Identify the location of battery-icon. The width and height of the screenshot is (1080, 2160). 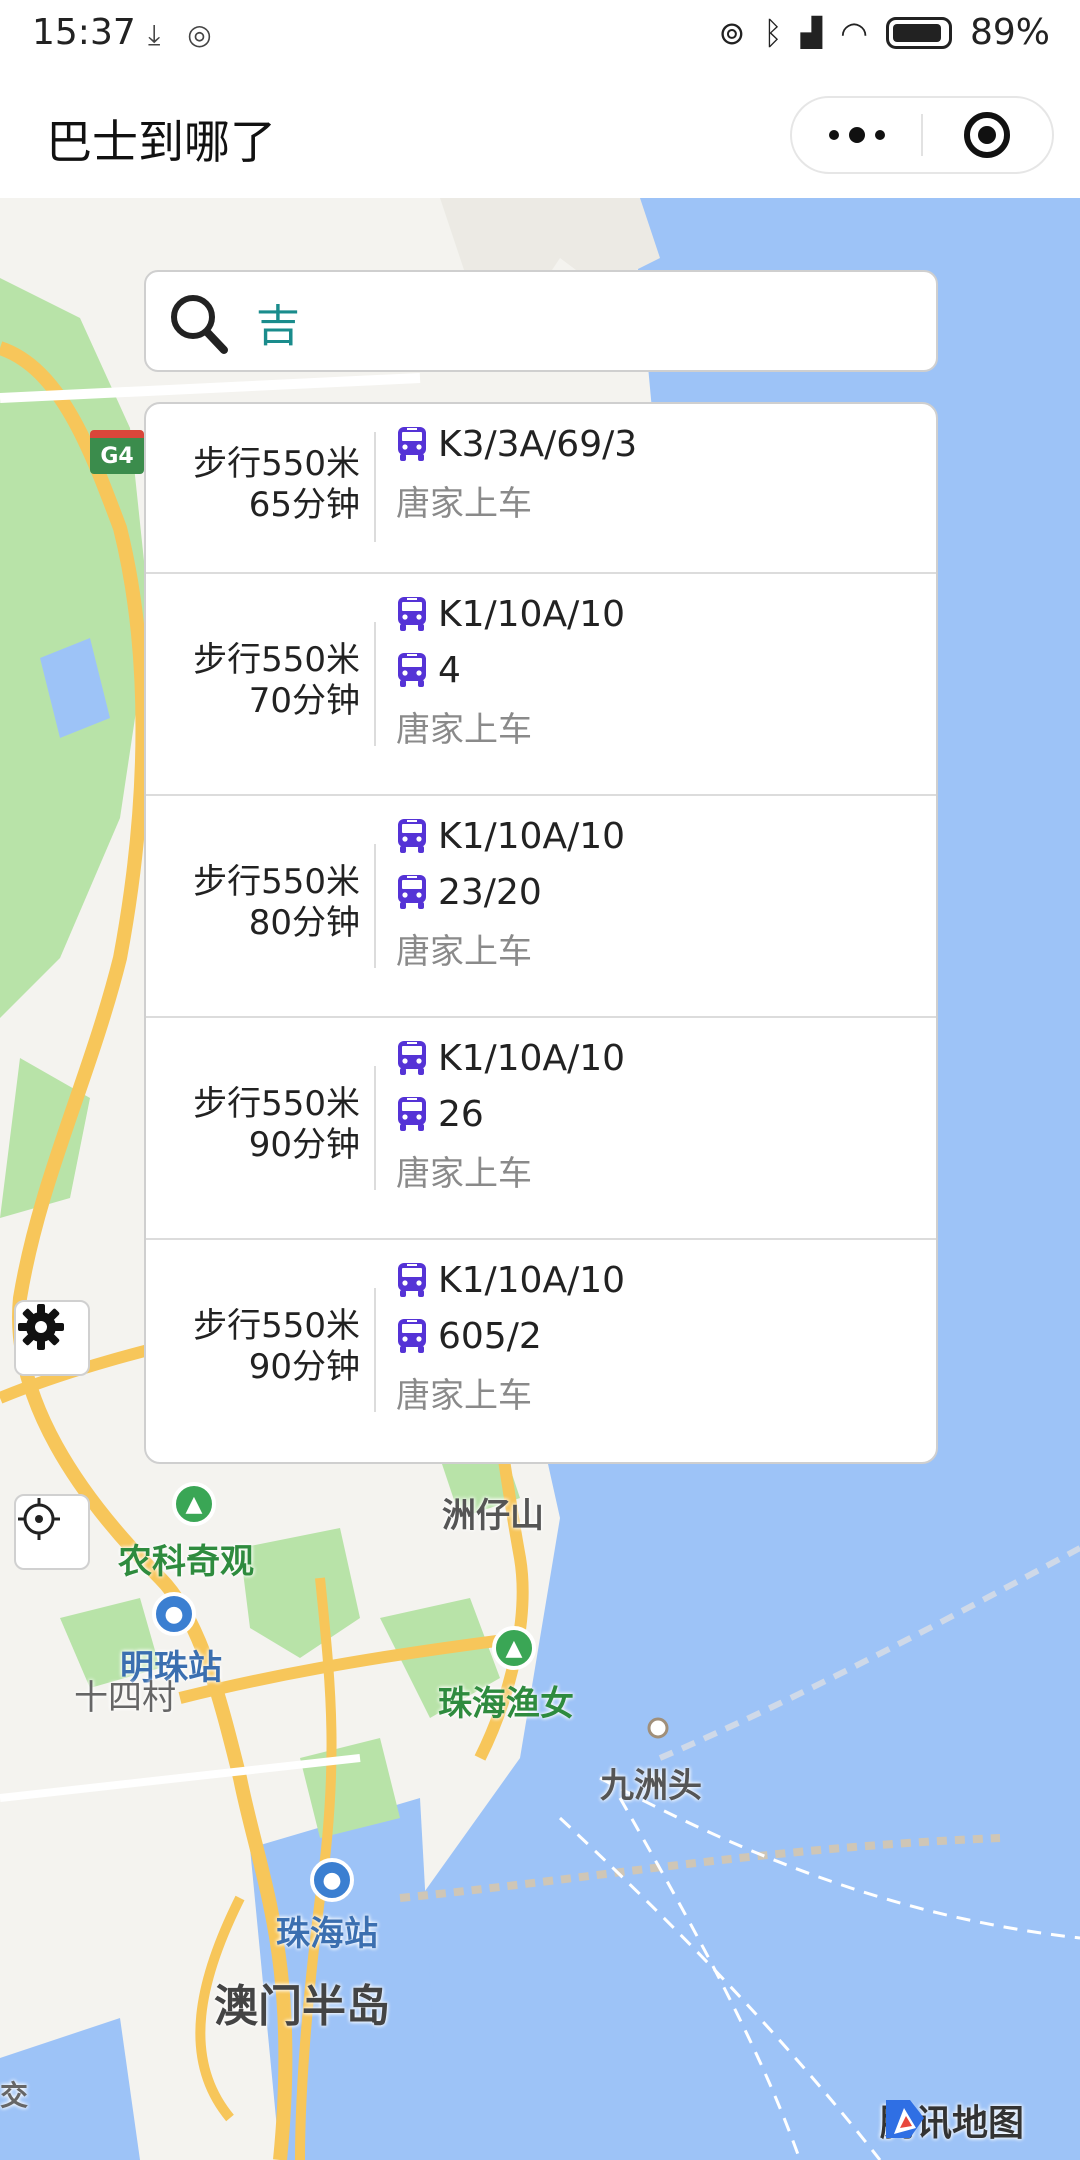
(918, 32).